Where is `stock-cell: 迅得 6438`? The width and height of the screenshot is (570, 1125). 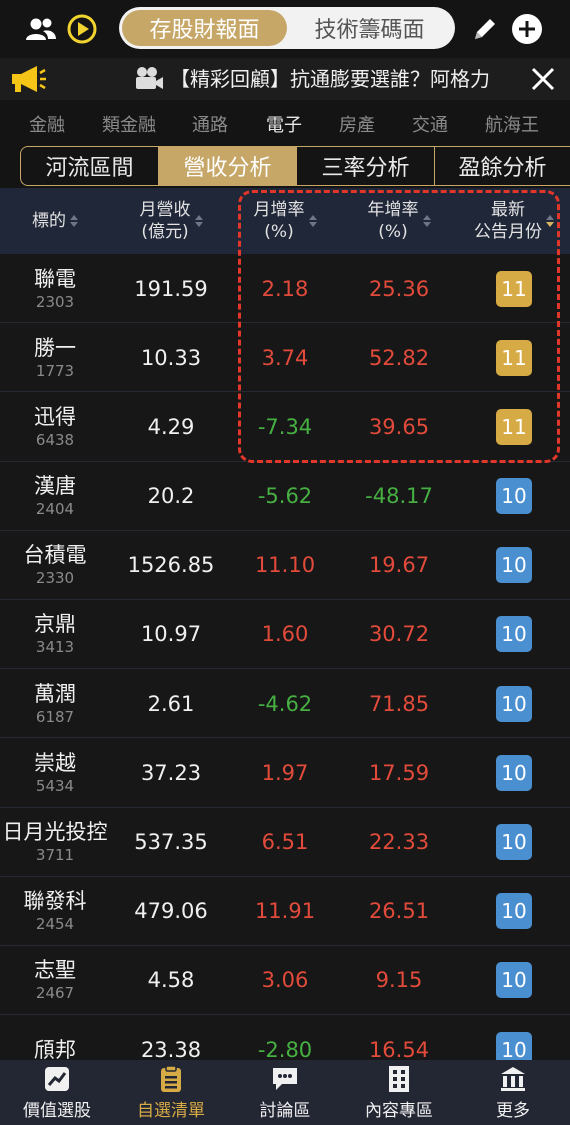
stock-cell: 迅得 6438 is located at coordinates (55, 426).